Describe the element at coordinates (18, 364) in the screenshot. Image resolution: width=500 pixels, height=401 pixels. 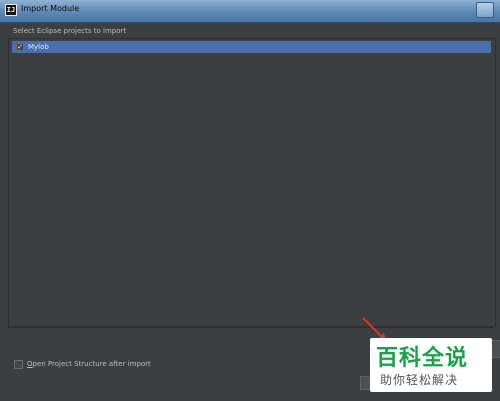
I see `open-structure-checkbox` at that location.